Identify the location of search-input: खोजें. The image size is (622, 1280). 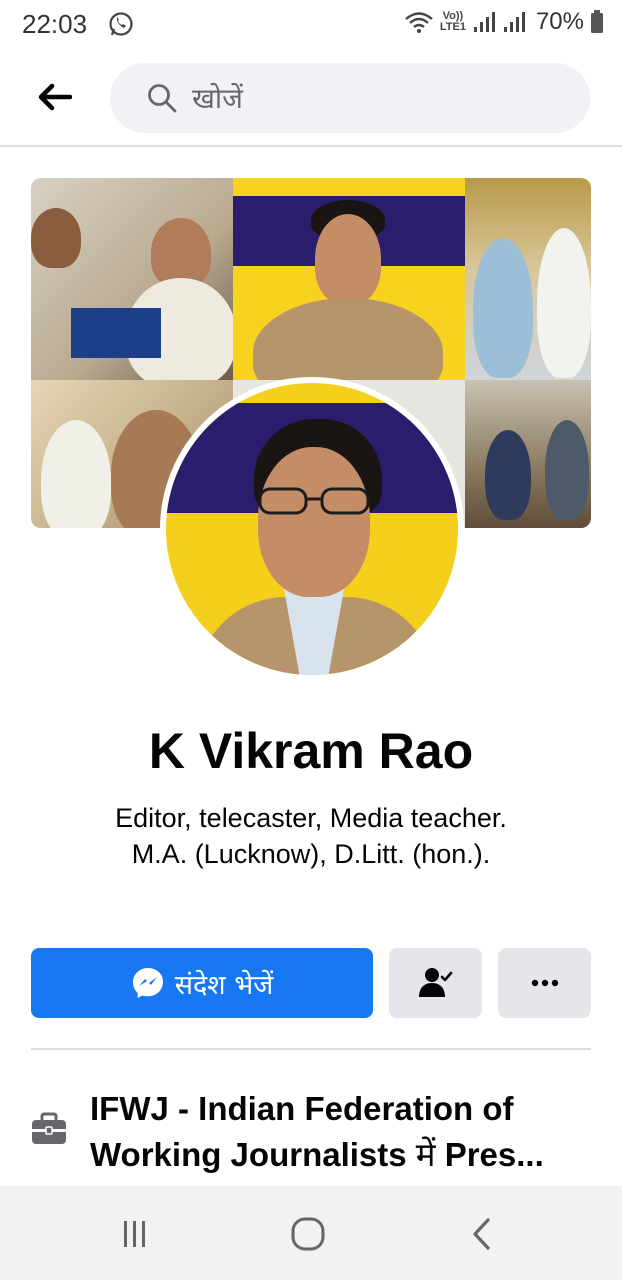
(350, 98).